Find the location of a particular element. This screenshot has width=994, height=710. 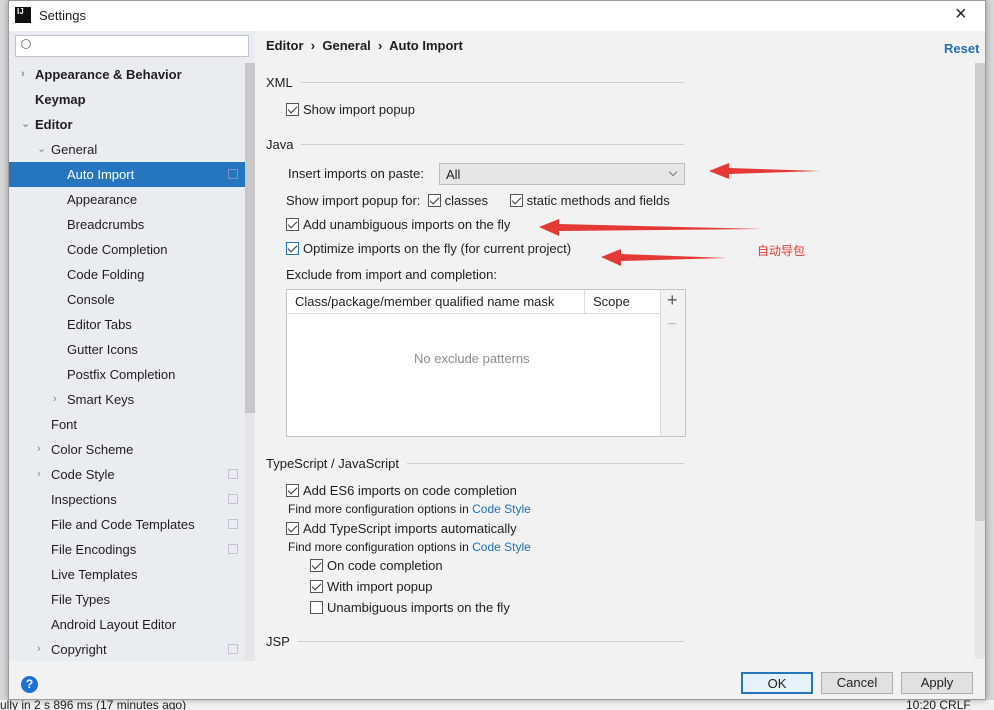

sidebar-item-label: File and Code Templates is located at coordinates (123, 524).